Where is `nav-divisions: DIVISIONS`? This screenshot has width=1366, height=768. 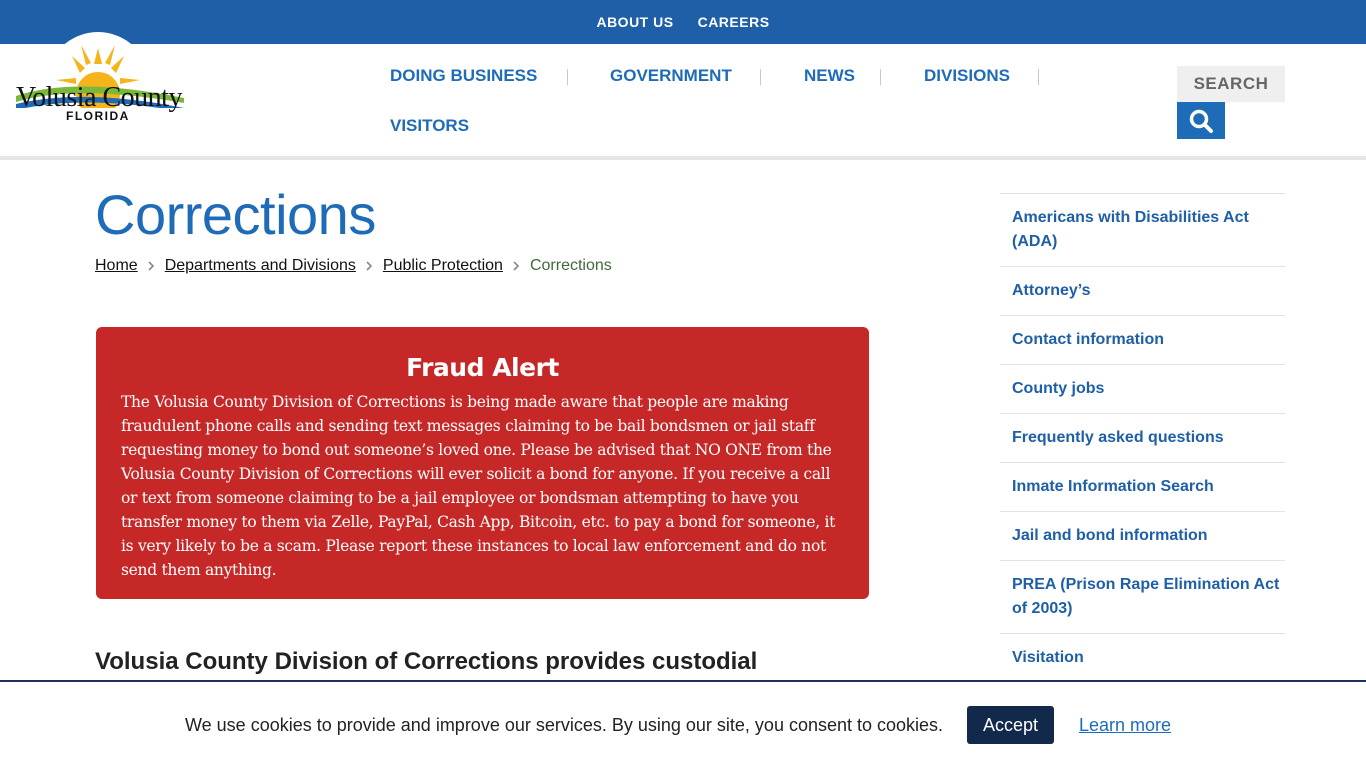 nav-divisions: DIVISIONS is located at coordinates (967, 76).